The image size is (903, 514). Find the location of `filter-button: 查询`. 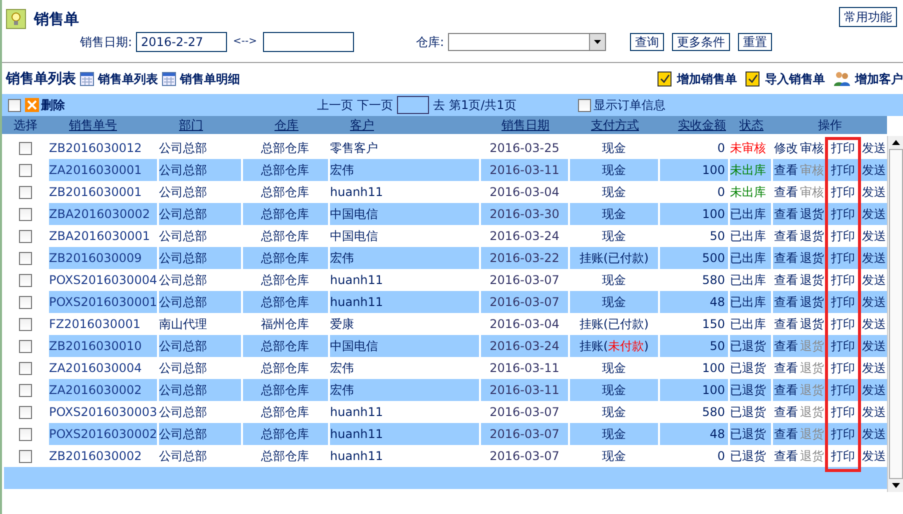

filter-button: 查询 is located at coordinates (647, 41).